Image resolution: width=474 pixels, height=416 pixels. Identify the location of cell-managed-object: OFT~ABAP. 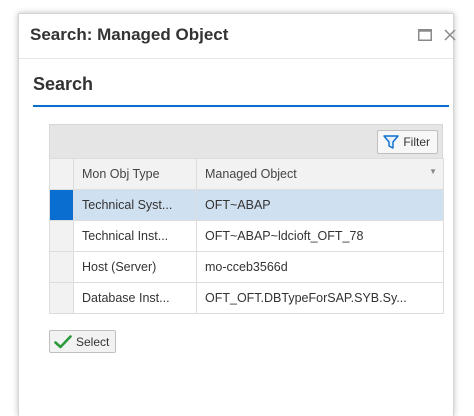
(320, 205).